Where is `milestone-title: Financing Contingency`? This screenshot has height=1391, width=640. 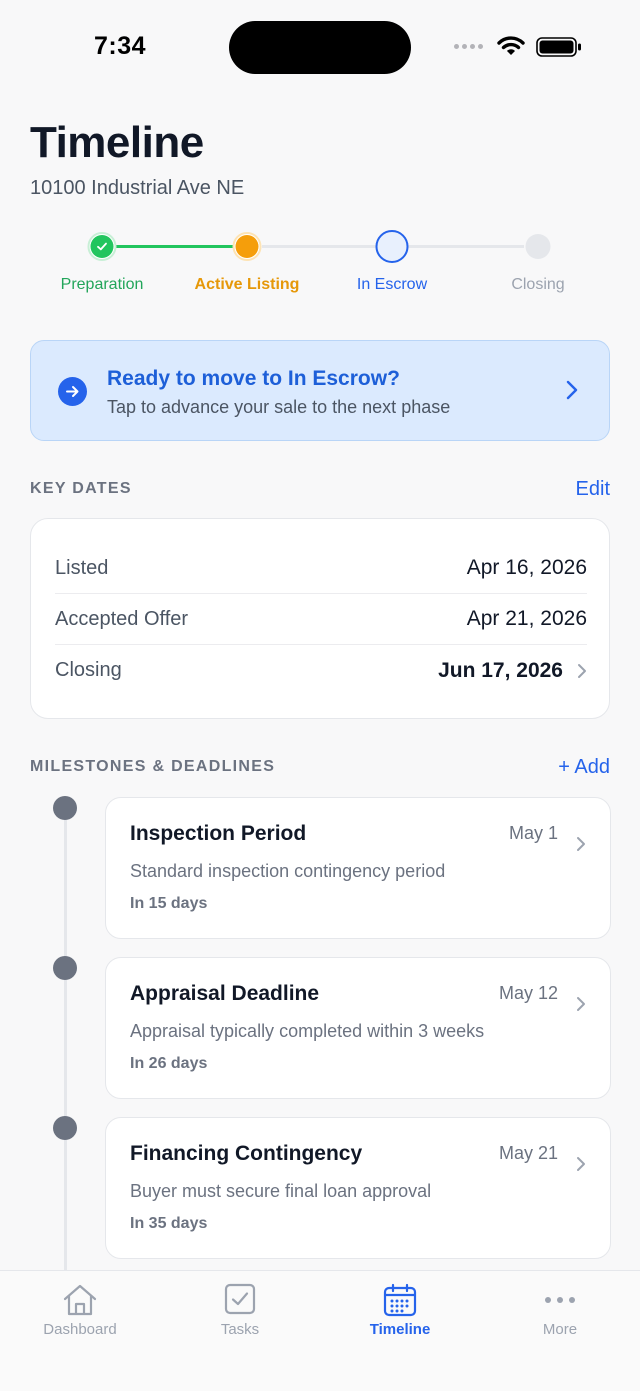 milestone-title: Financing Contingency is located at coordinates (246, 1153).